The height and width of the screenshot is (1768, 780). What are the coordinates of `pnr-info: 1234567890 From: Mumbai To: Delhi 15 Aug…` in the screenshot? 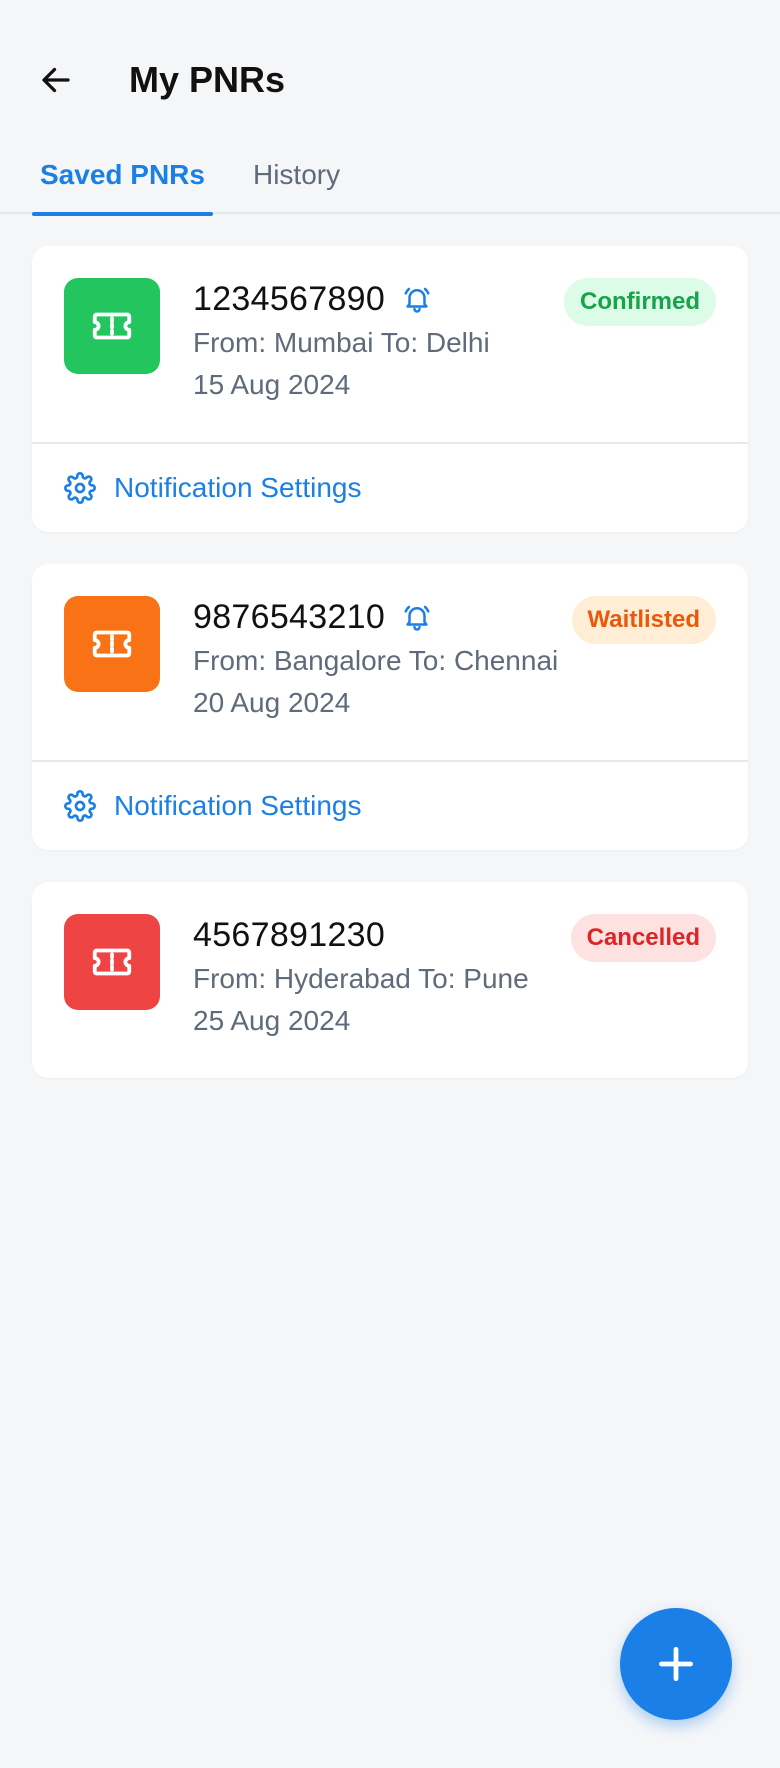 It's located at (395, 341).